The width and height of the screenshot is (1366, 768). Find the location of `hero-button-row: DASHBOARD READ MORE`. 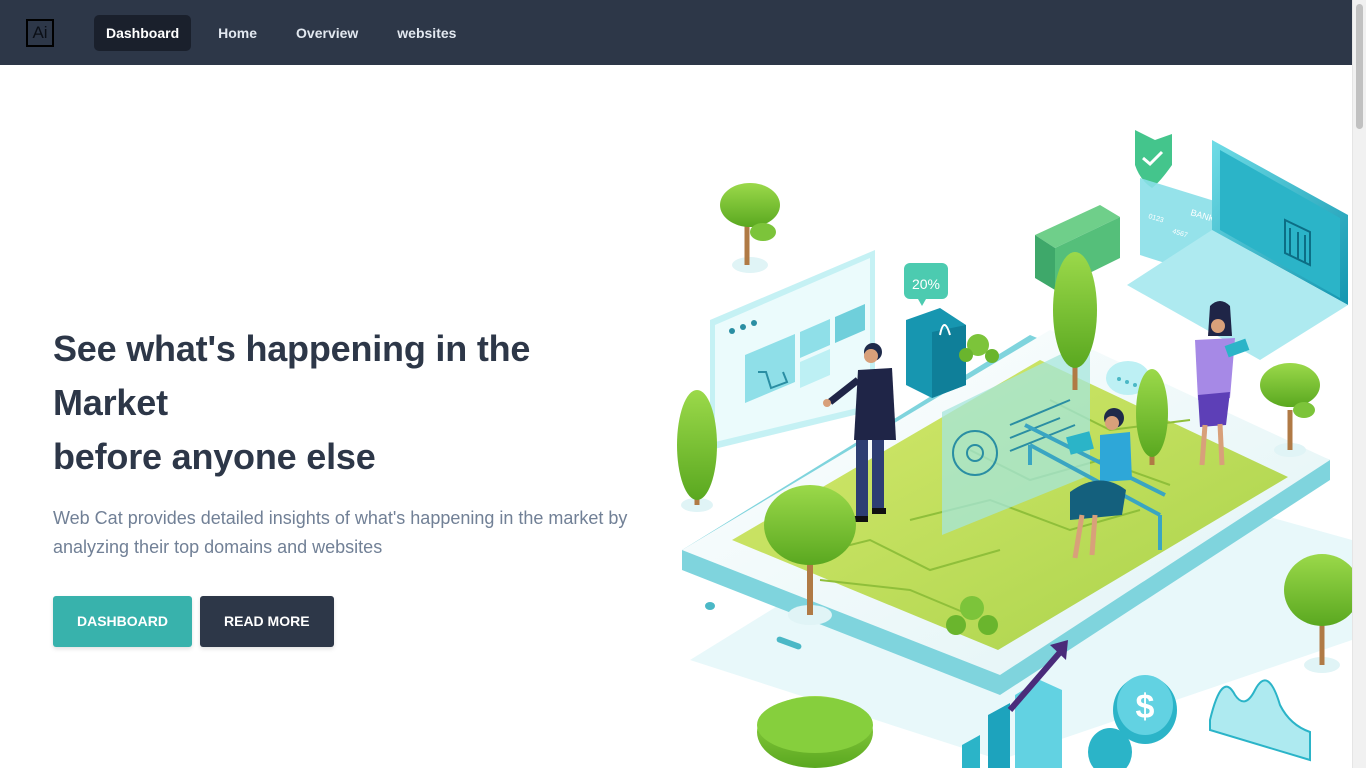

hero-button-row: DASHBOARD READ MORE is located at coordinates (353, 621).